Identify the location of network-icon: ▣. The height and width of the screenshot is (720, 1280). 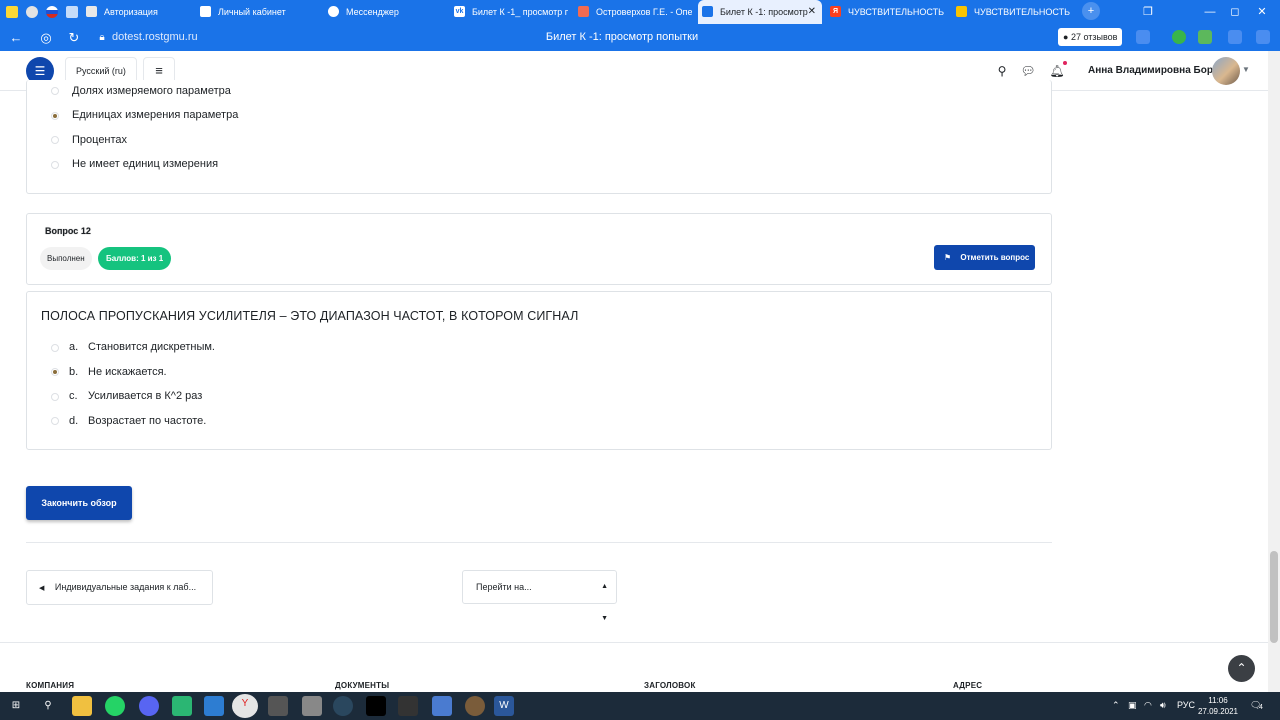
(1132, 705).